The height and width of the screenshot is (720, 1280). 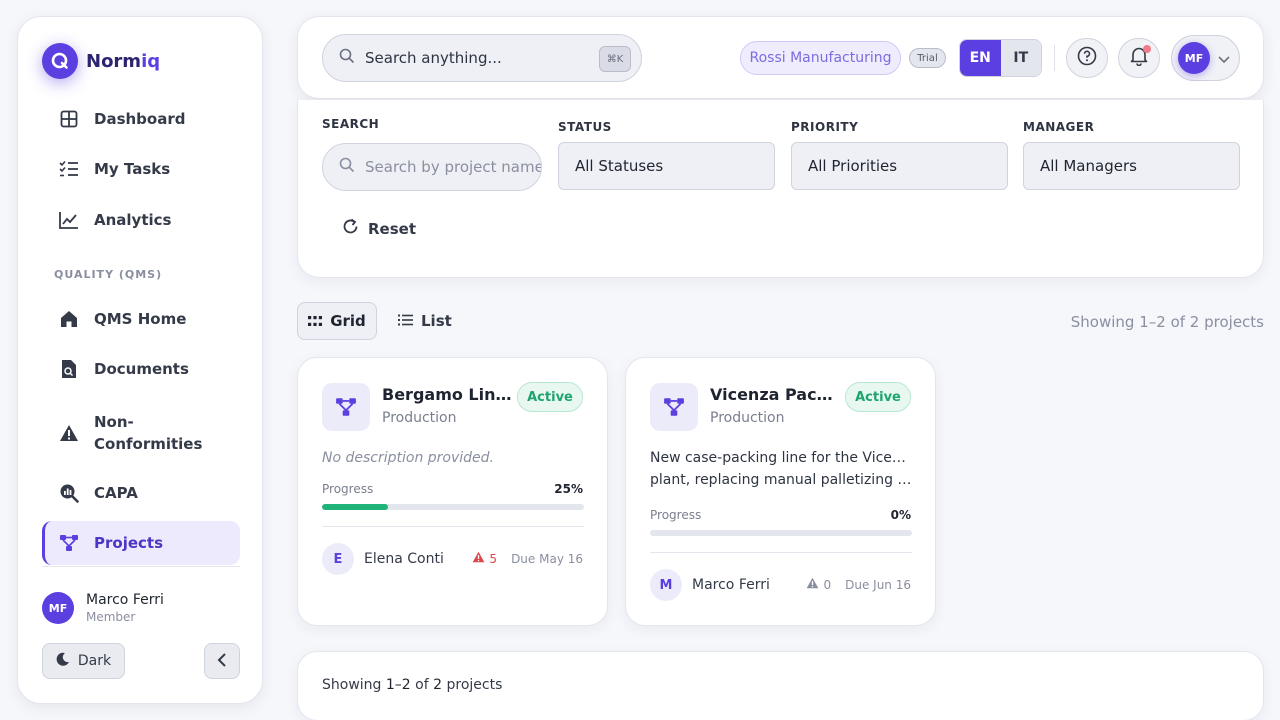 I want to click on global-search-input: Search anything... ⌘K, so click(x=482, y=58).